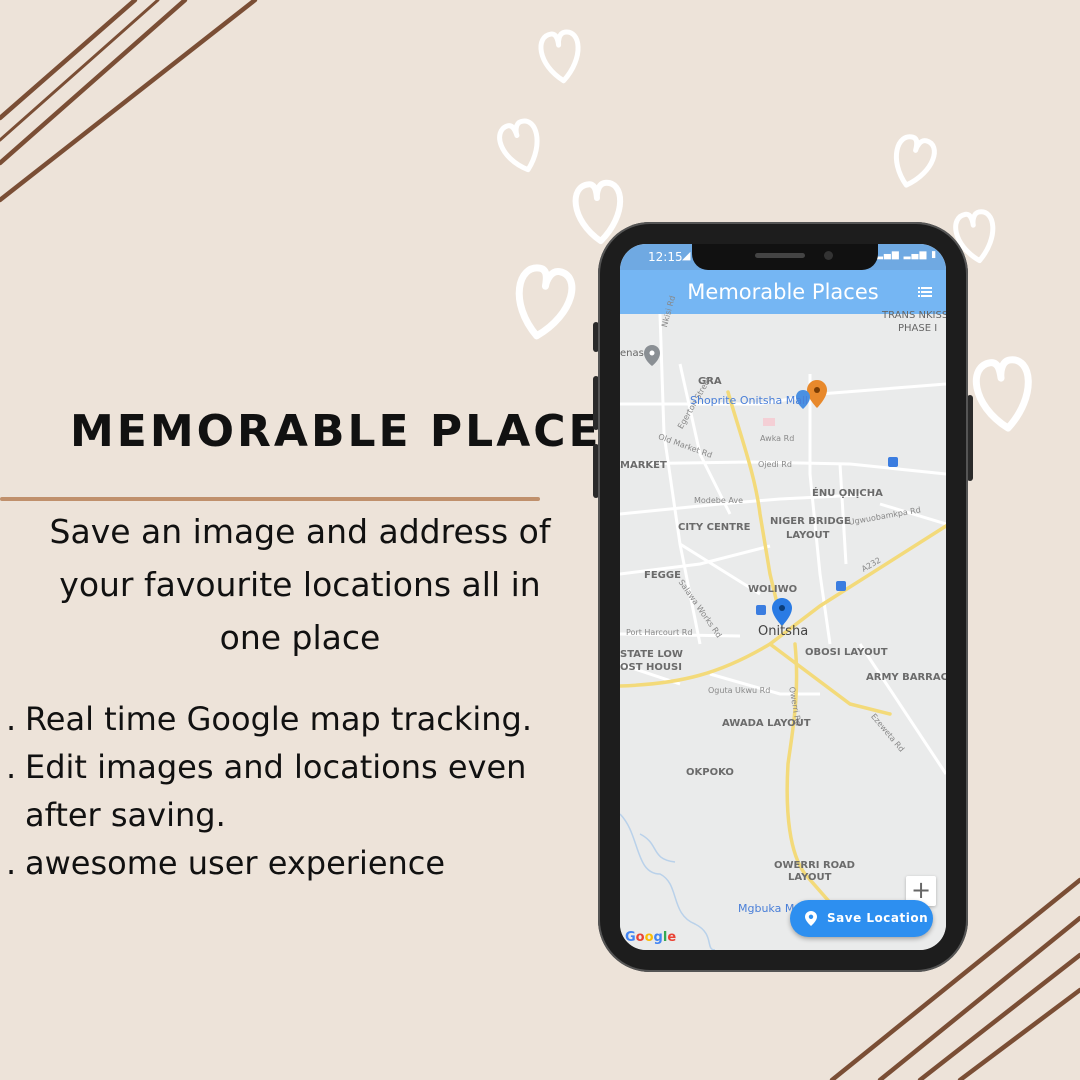 Image resolution: width=1080 pixels, height=1080 pixels. What do you see at coordinates (828, 255) in the screenshot?
I see `front-camera` at bounding box center [828, 255].